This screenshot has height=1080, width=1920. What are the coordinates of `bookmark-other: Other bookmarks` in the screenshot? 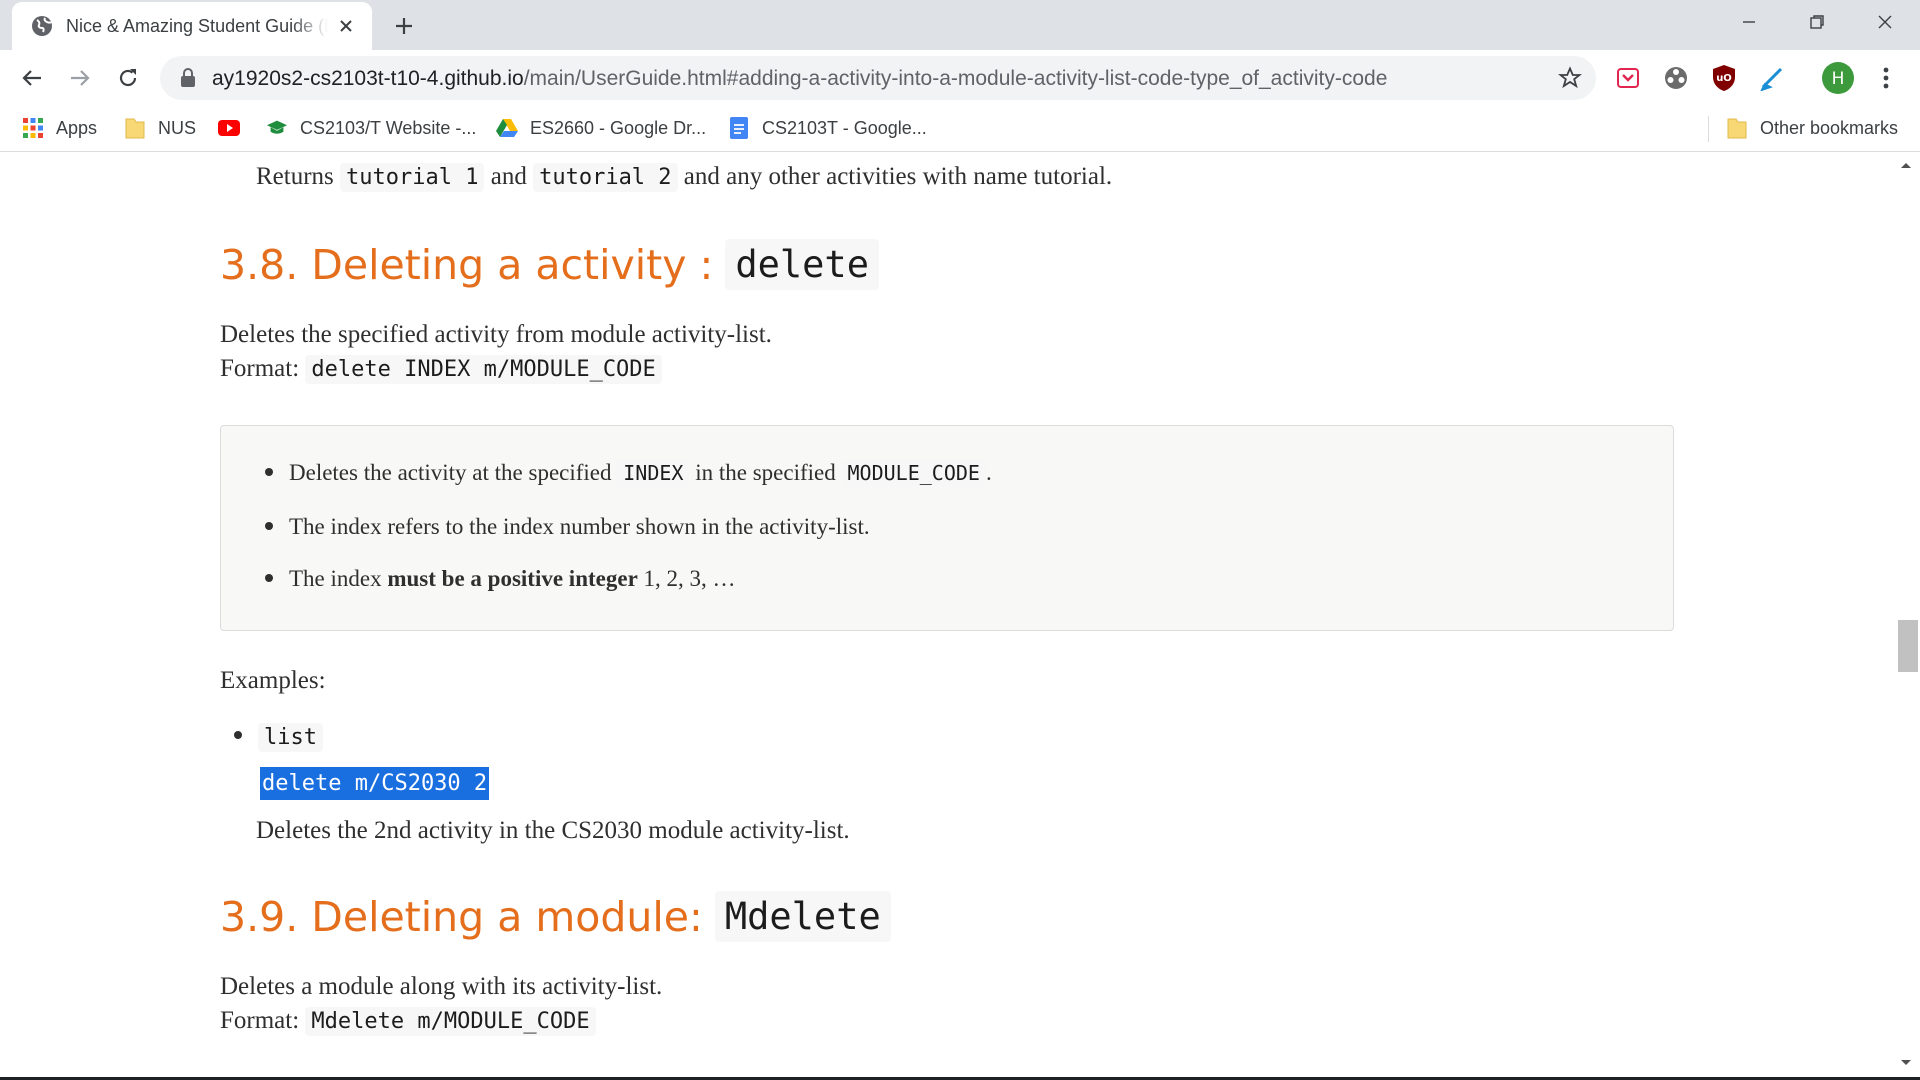 It's located at (1812, 128).